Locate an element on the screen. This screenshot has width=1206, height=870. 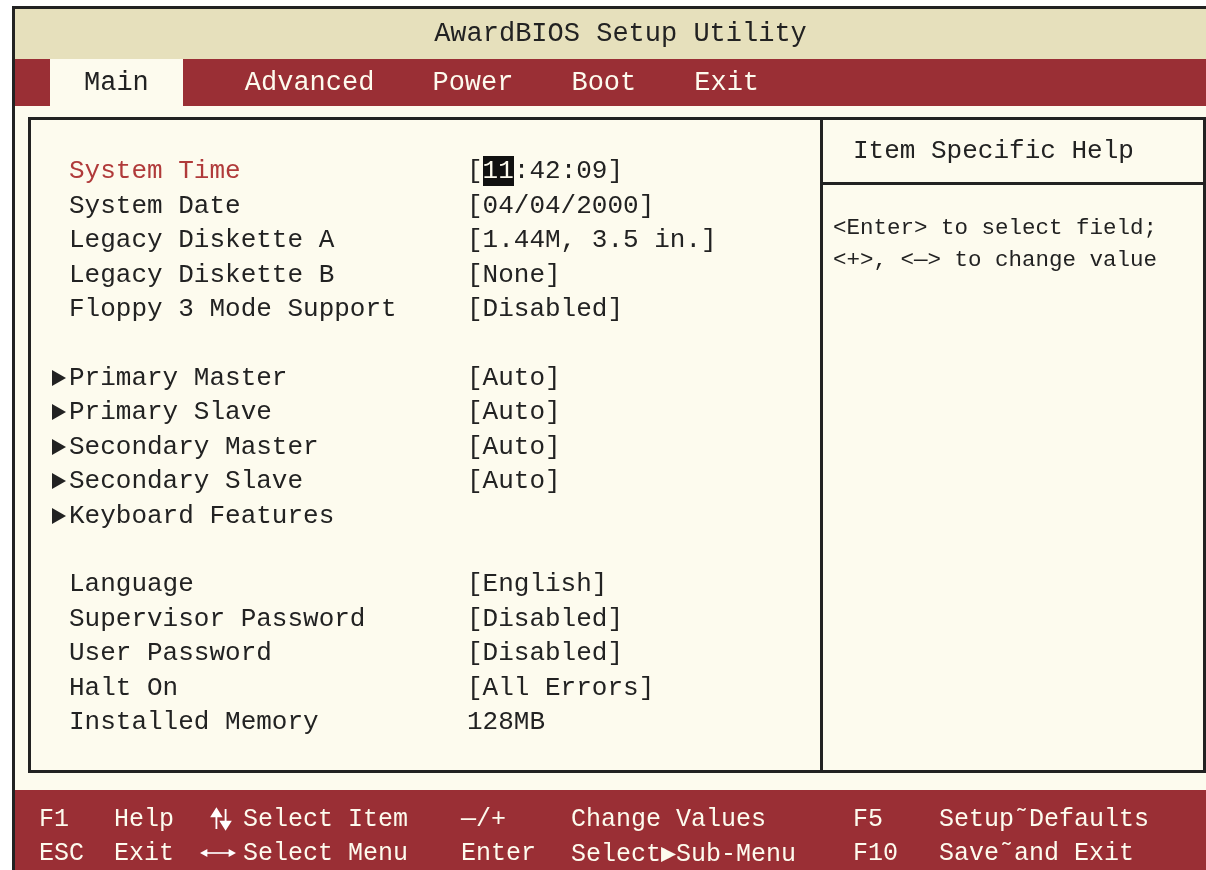
setting-label: Legacy Diskette B is located at coordinates (268, 274).